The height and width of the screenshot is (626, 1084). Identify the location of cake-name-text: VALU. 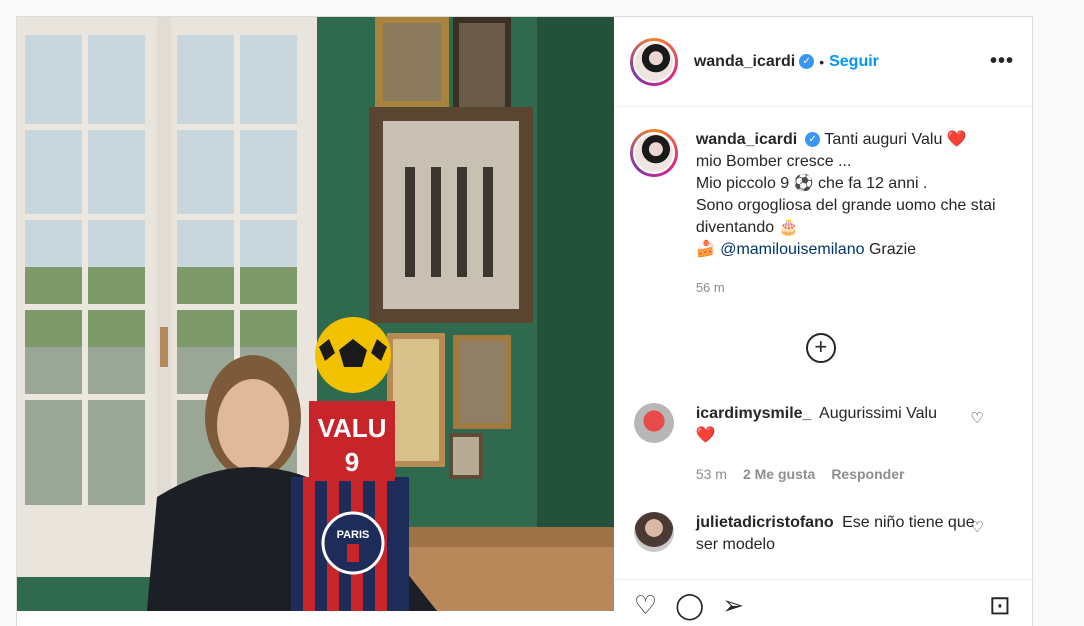
(352, 428).